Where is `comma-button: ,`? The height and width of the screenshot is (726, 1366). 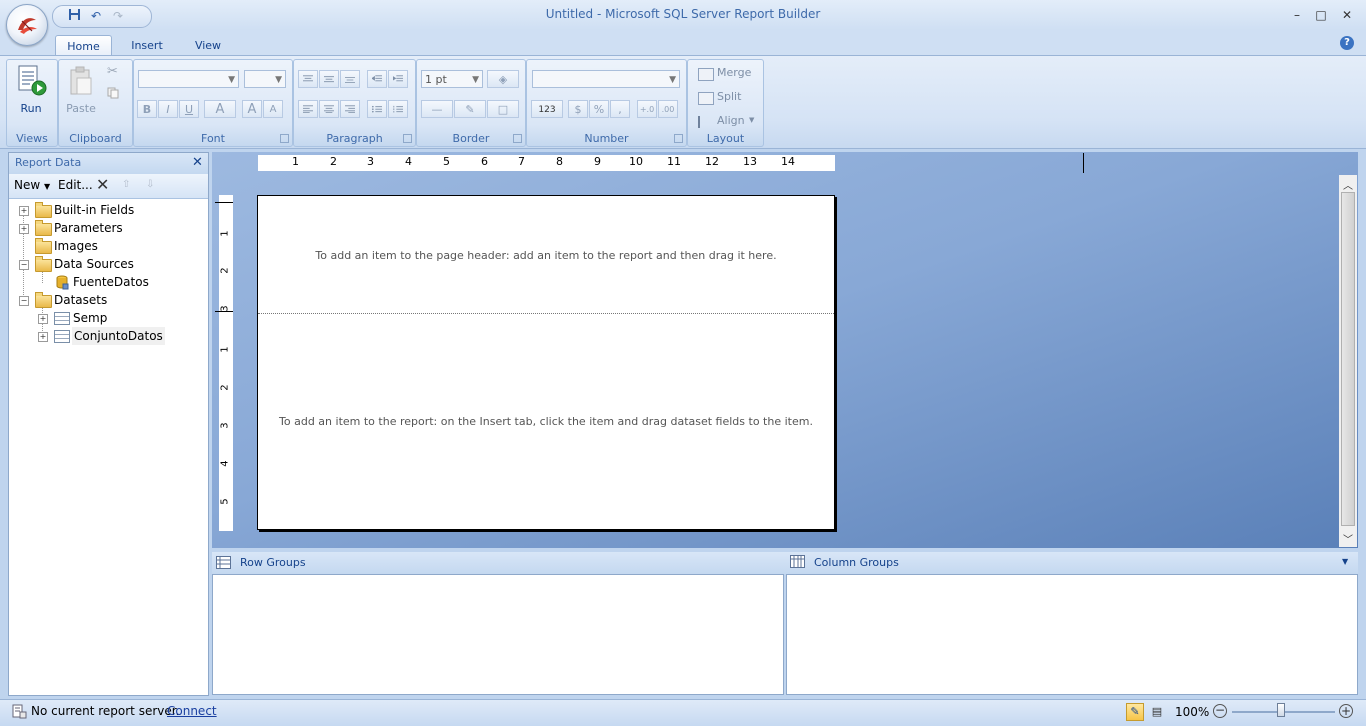 comma-button: , is located at coordinates (620, 109).